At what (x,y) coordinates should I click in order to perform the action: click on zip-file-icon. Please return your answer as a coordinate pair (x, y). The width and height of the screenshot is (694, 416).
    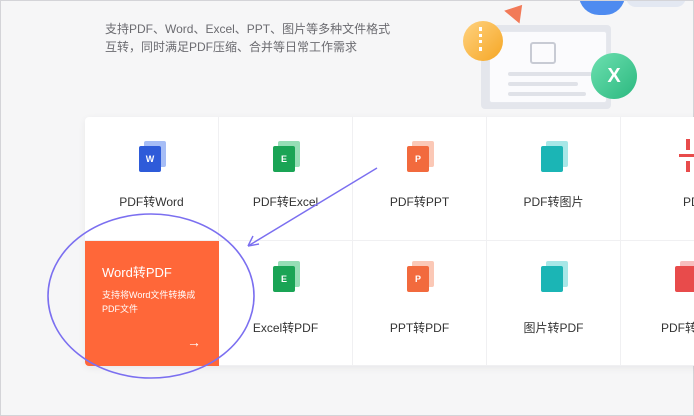
    Looking at the image, I should click on (483, 41).